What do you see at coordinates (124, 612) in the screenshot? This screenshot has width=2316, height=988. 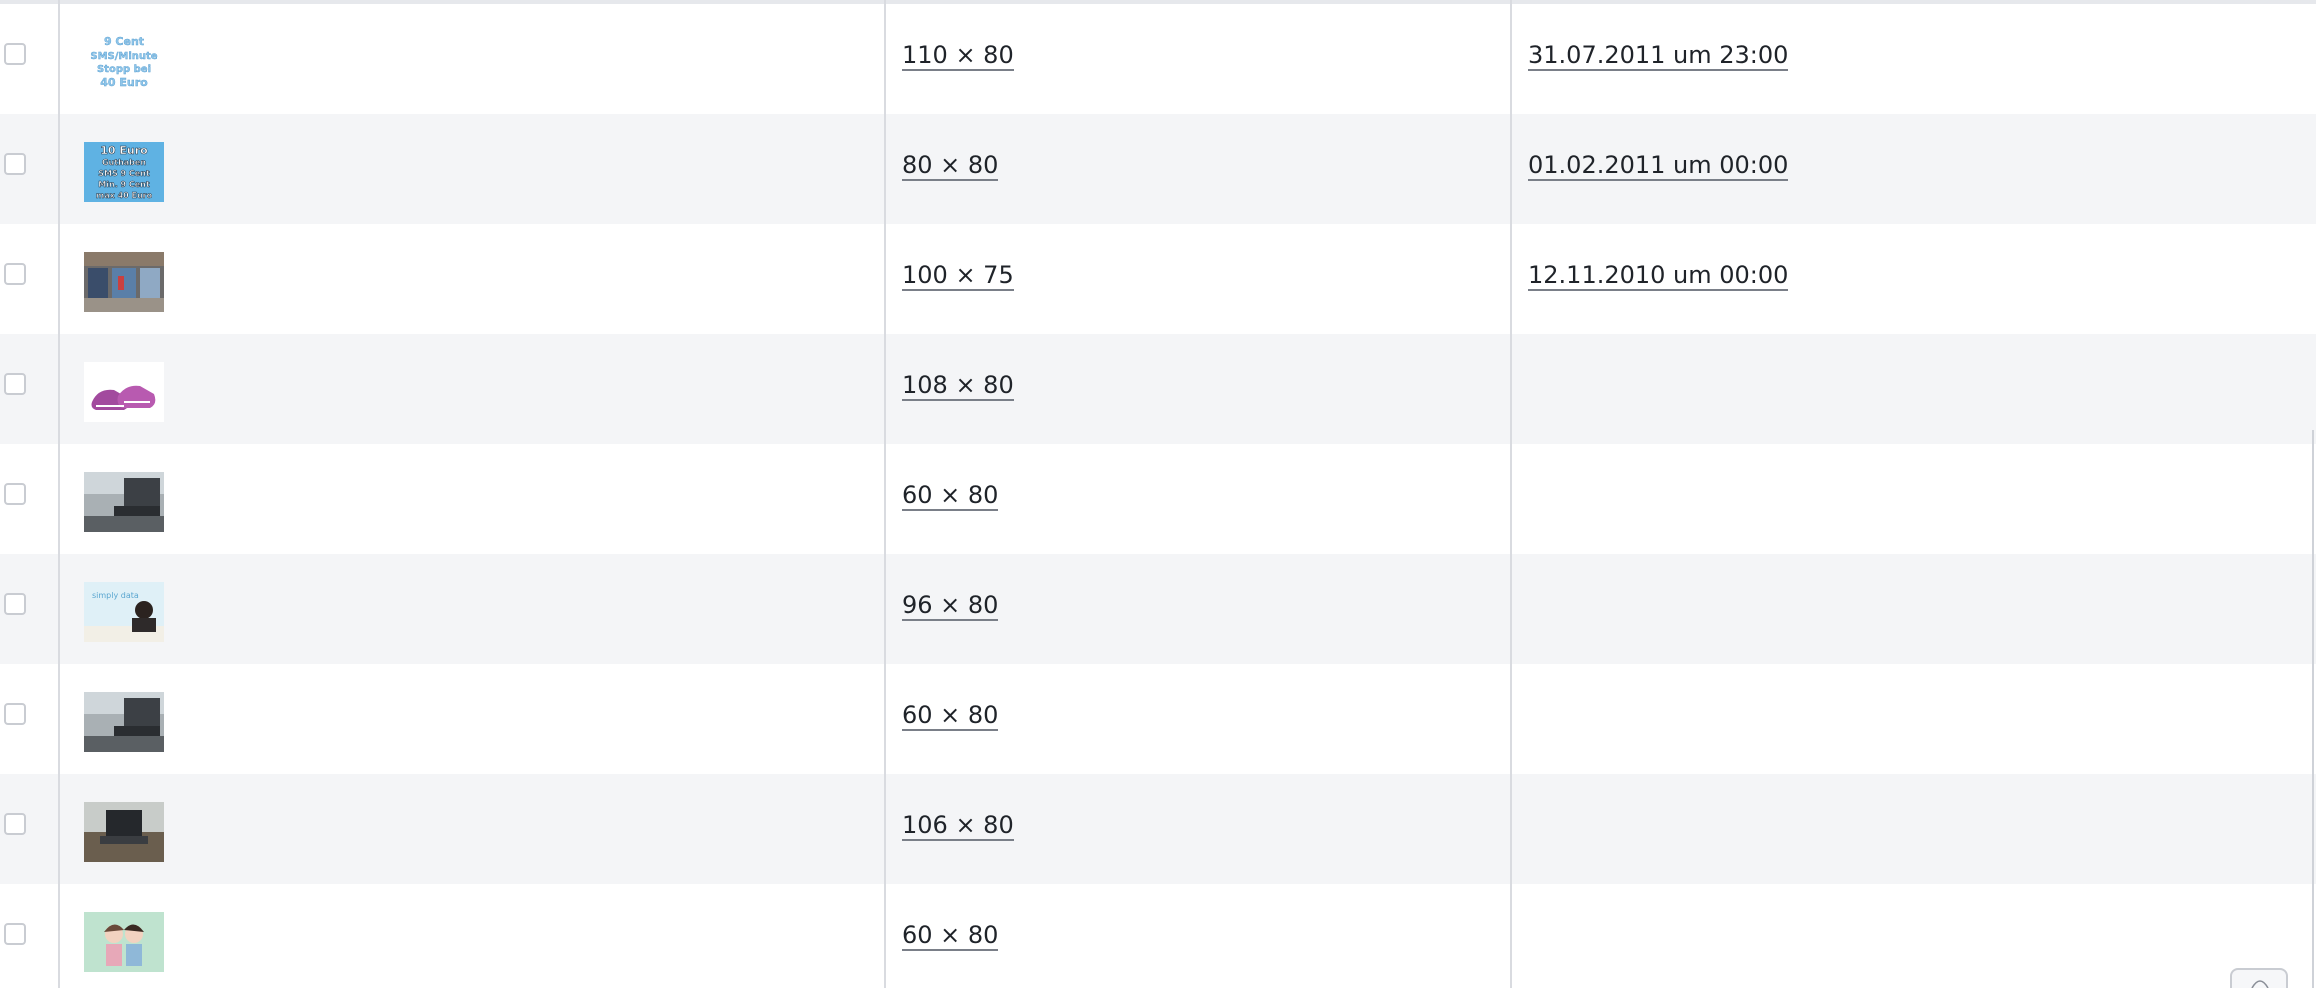 I see `person-ad-thumb: simply data` at bounding box center [124, 612].